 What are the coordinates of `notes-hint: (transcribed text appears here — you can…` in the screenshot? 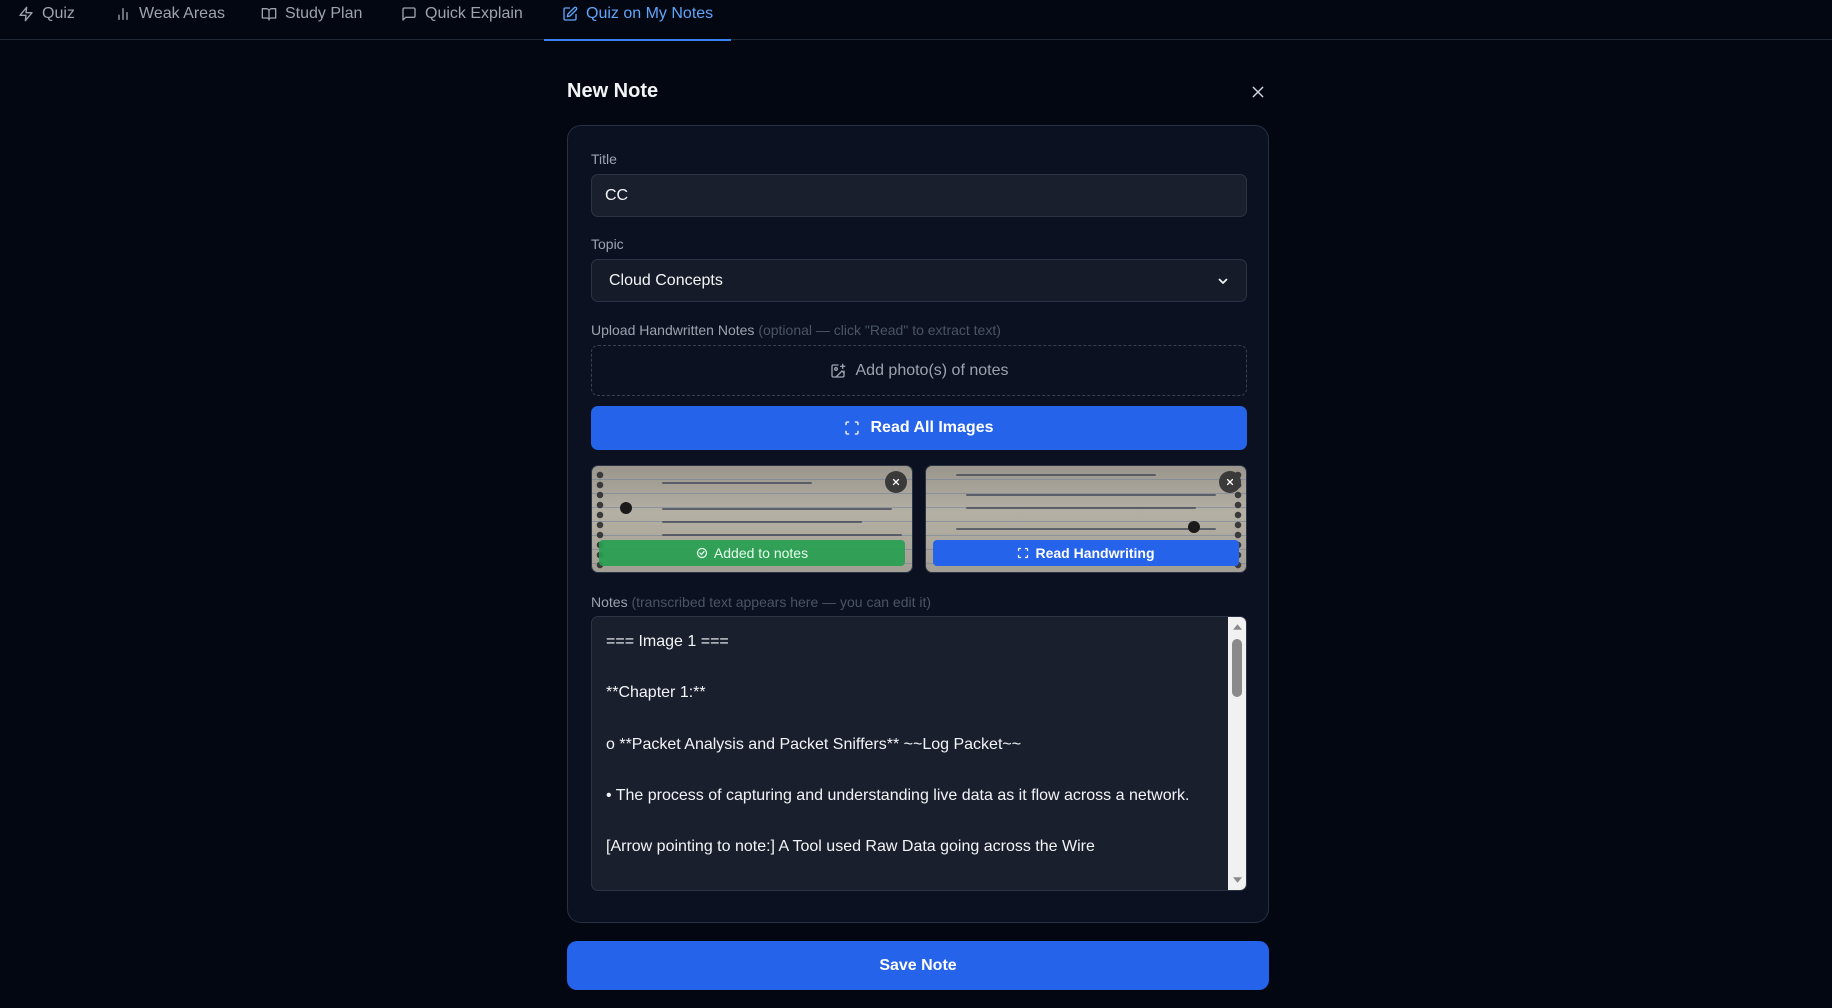 It's located at (781, 602).